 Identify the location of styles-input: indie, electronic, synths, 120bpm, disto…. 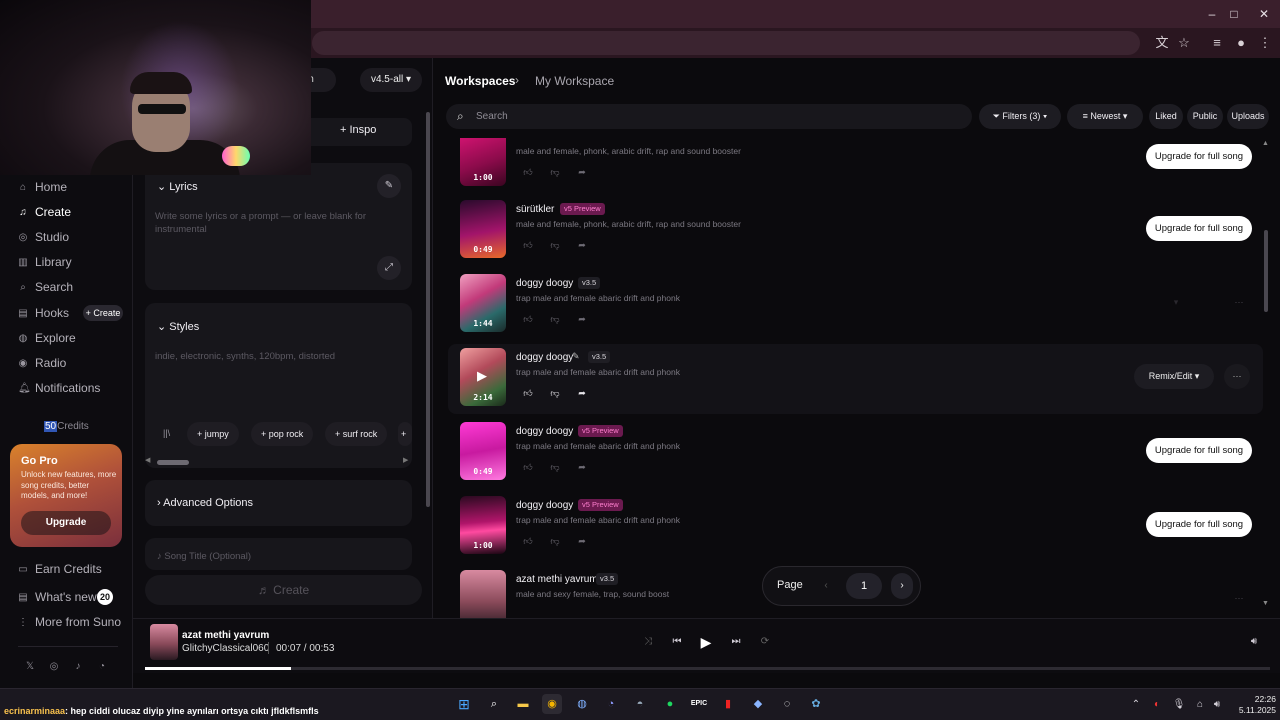
(275, 356).